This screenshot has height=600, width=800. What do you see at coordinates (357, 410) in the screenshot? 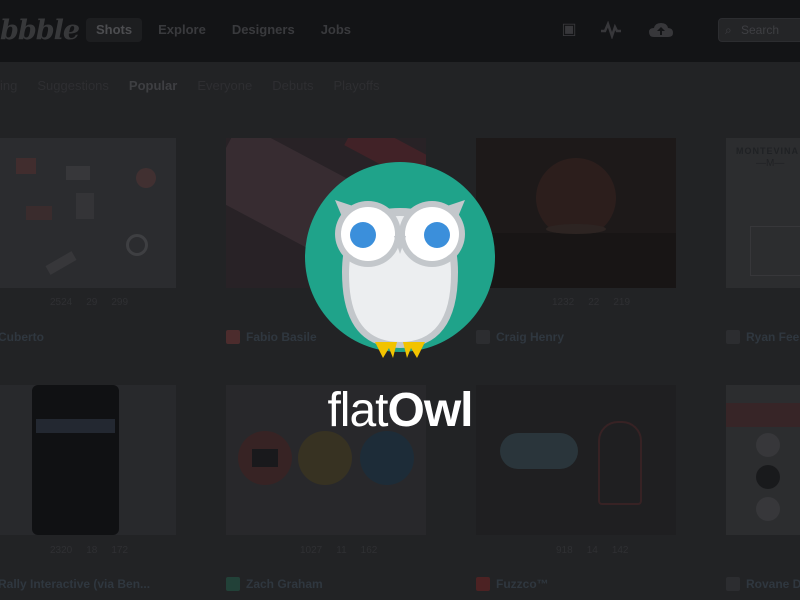
I see `brand-light-text: flat` at bounding box center [357, 410].